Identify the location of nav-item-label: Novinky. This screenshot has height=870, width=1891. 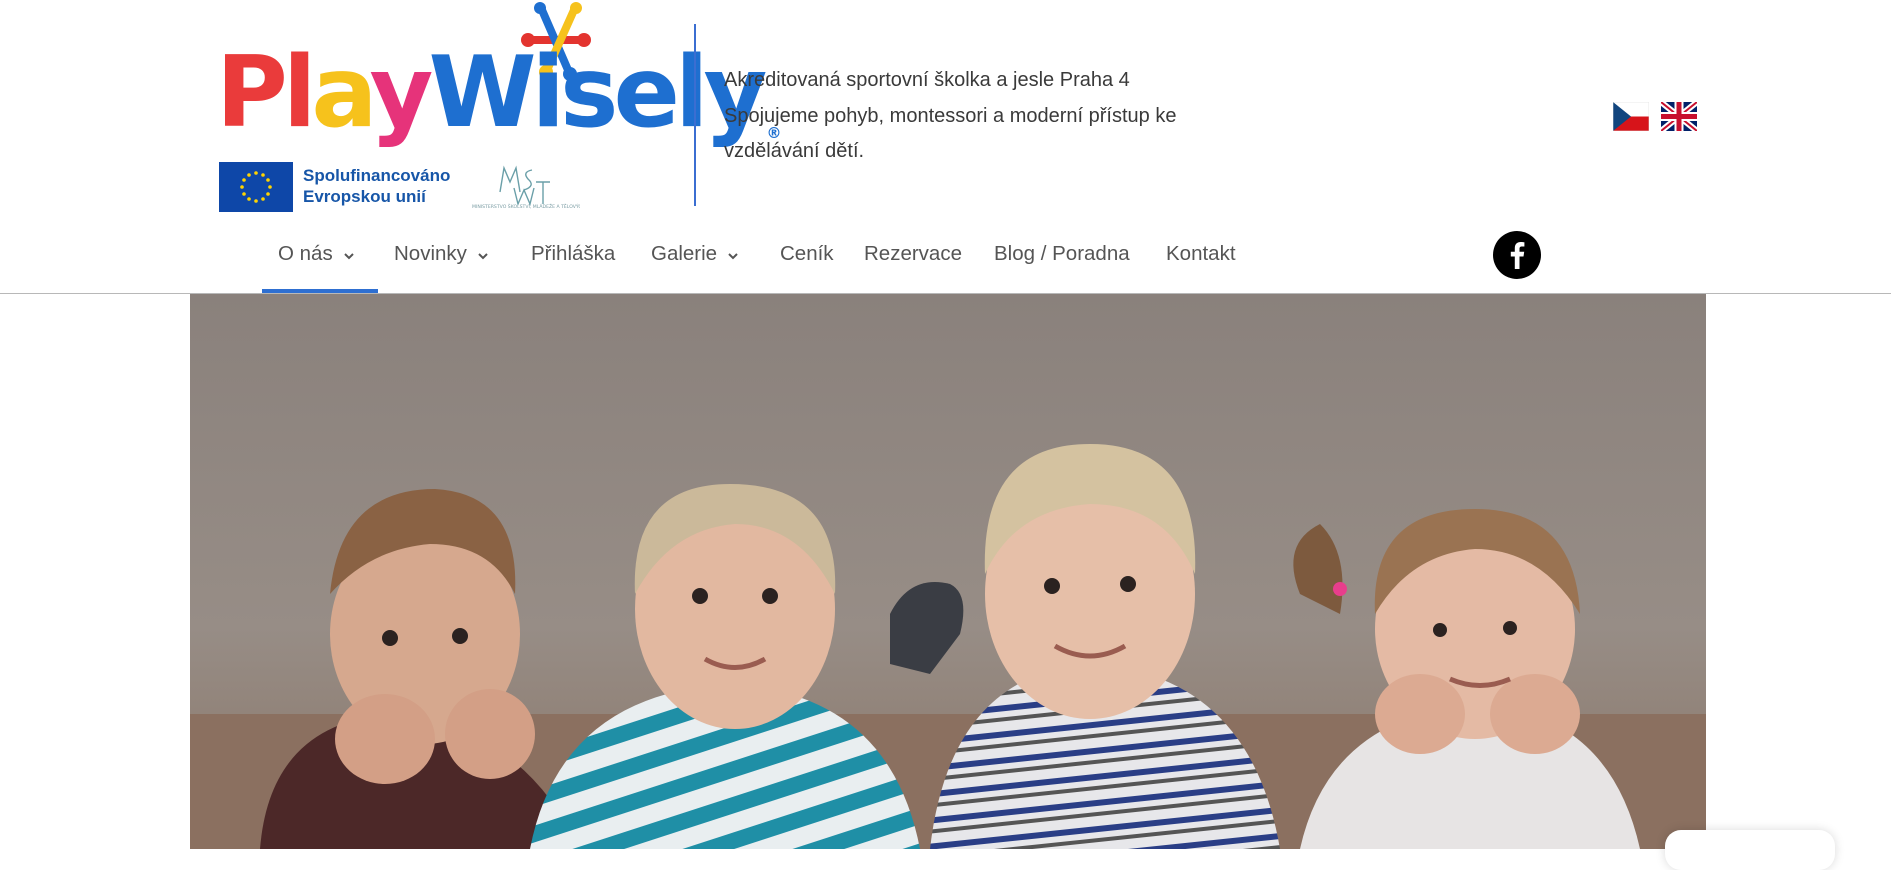
(430, 253).